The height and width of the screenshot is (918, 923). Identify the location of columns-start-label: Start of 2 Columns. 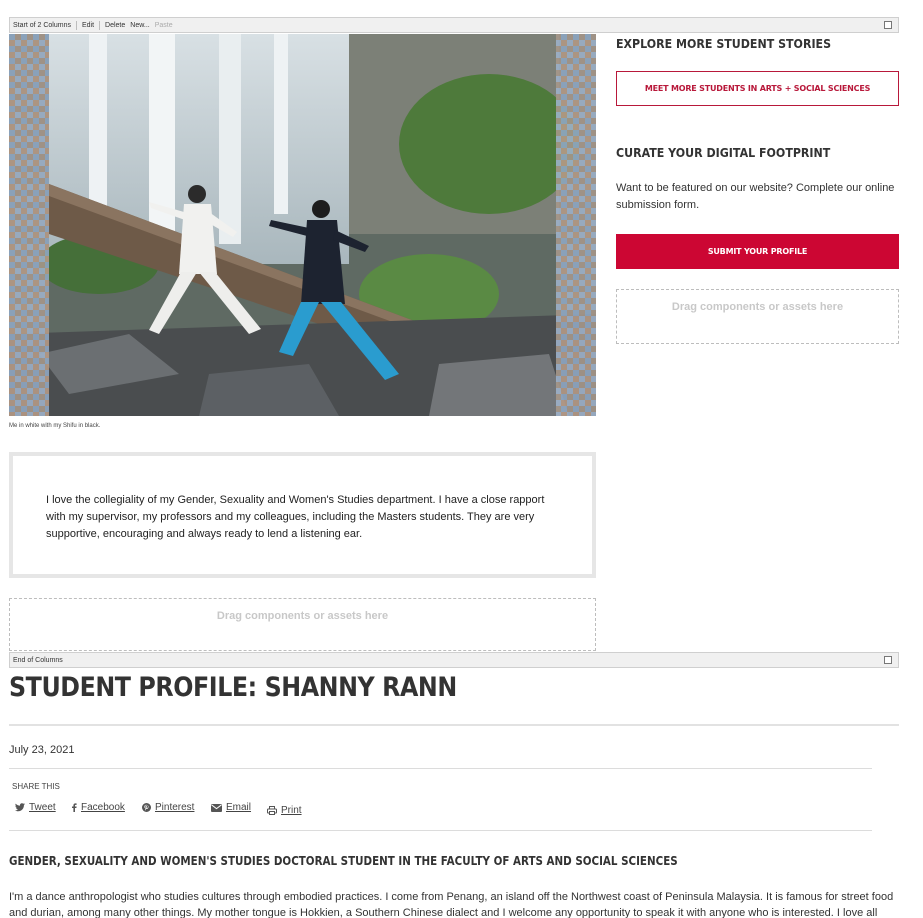
(42, 25).